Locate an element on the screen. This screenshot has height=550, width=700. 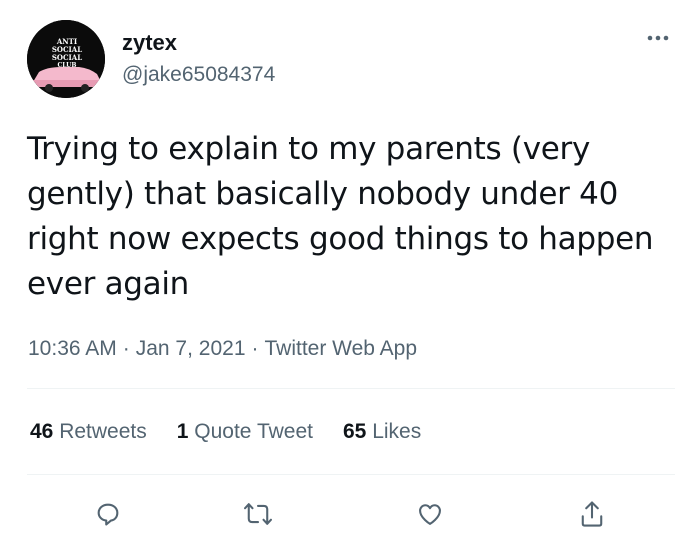
likes-count: 65 is located at coordinates (354, 431).